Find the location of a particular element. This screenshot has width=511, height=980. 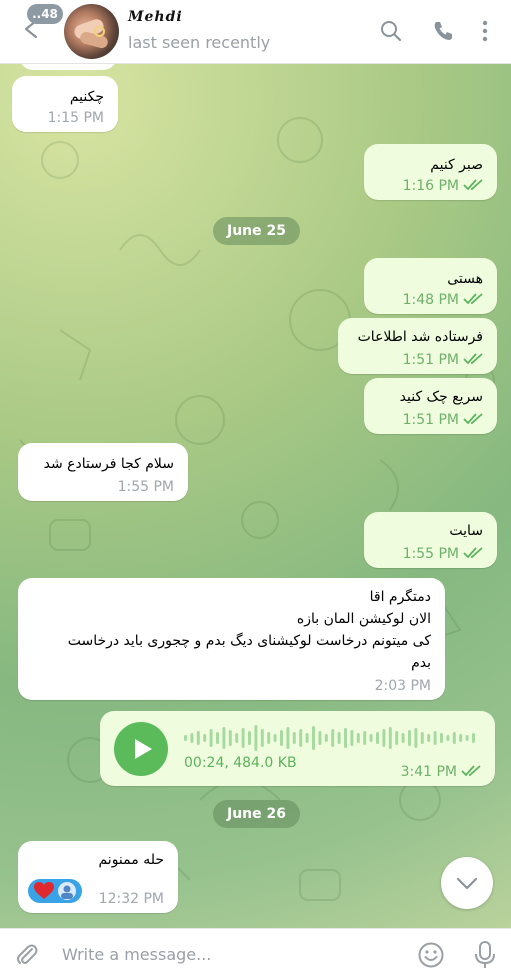

play-icon is located at coordinates (143, 749).